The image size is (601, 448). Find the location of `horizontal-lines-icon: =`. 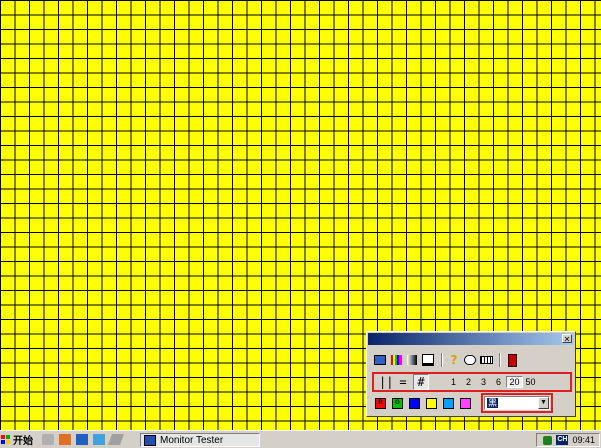

horizontal-lines-icon: = is located at coordinates (403, 382).